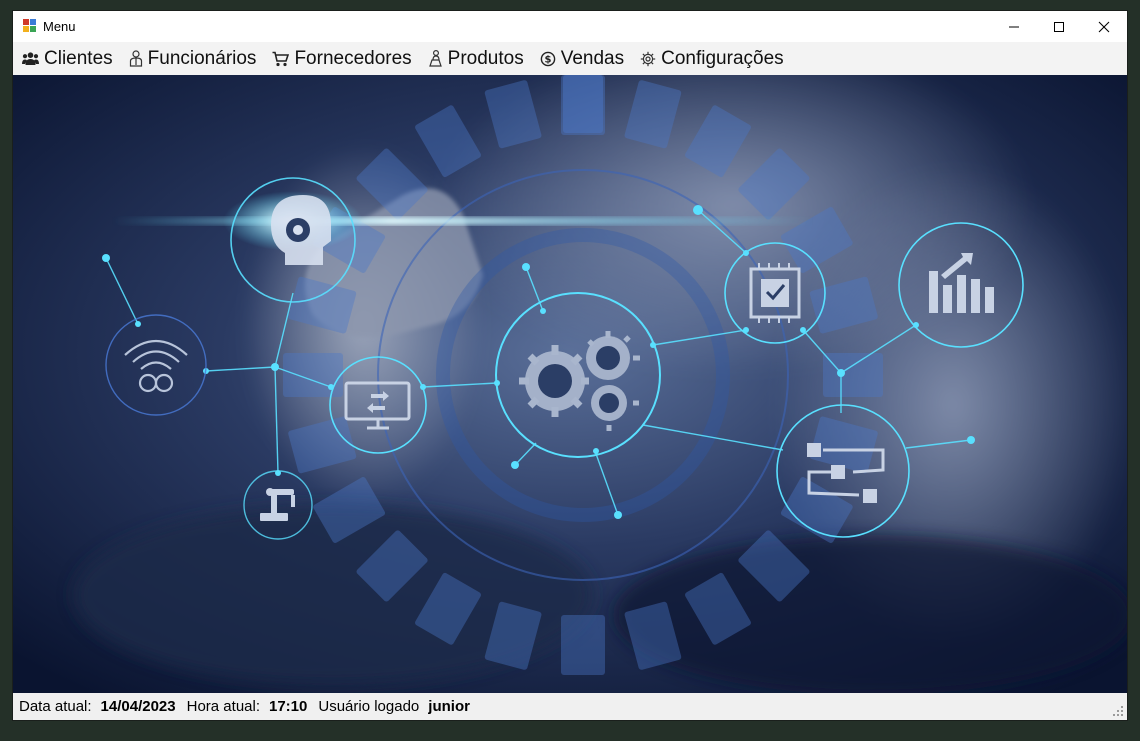  I want to click on maximize-button, so click(1059, 26).